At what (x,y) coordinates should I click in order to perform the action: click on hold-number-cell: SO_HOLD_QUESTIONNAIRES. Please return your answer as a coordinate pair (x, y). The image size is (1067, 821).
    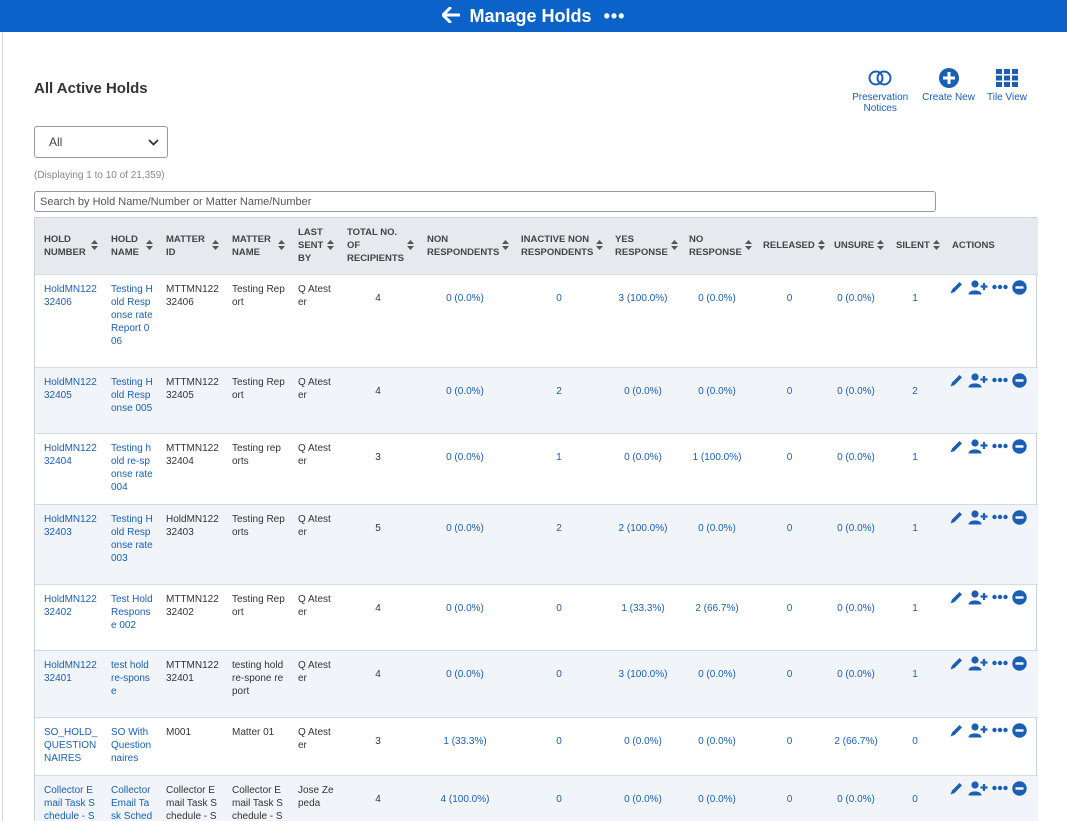
    Looking at the image, I should click on (68, 745).